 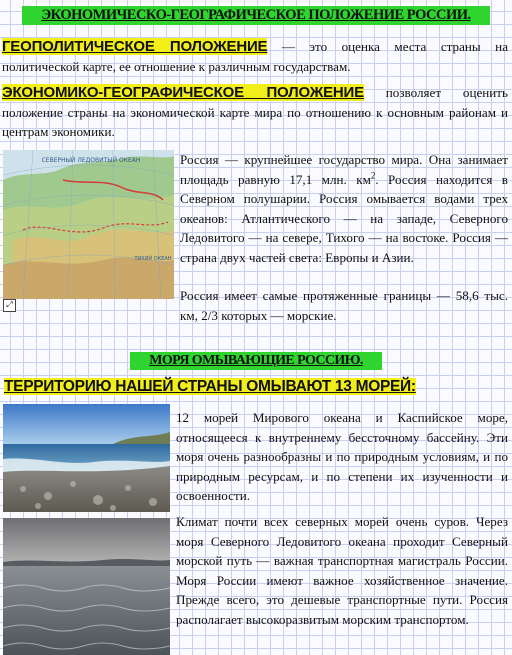 What do you see at coordinates (91, 160) in the screenshot?
I see `map-label-arctic: СЕВЕРНЫЙ ЛЕДОВИТЫЙ ОКЕАН` at bounding box center [91, 160].